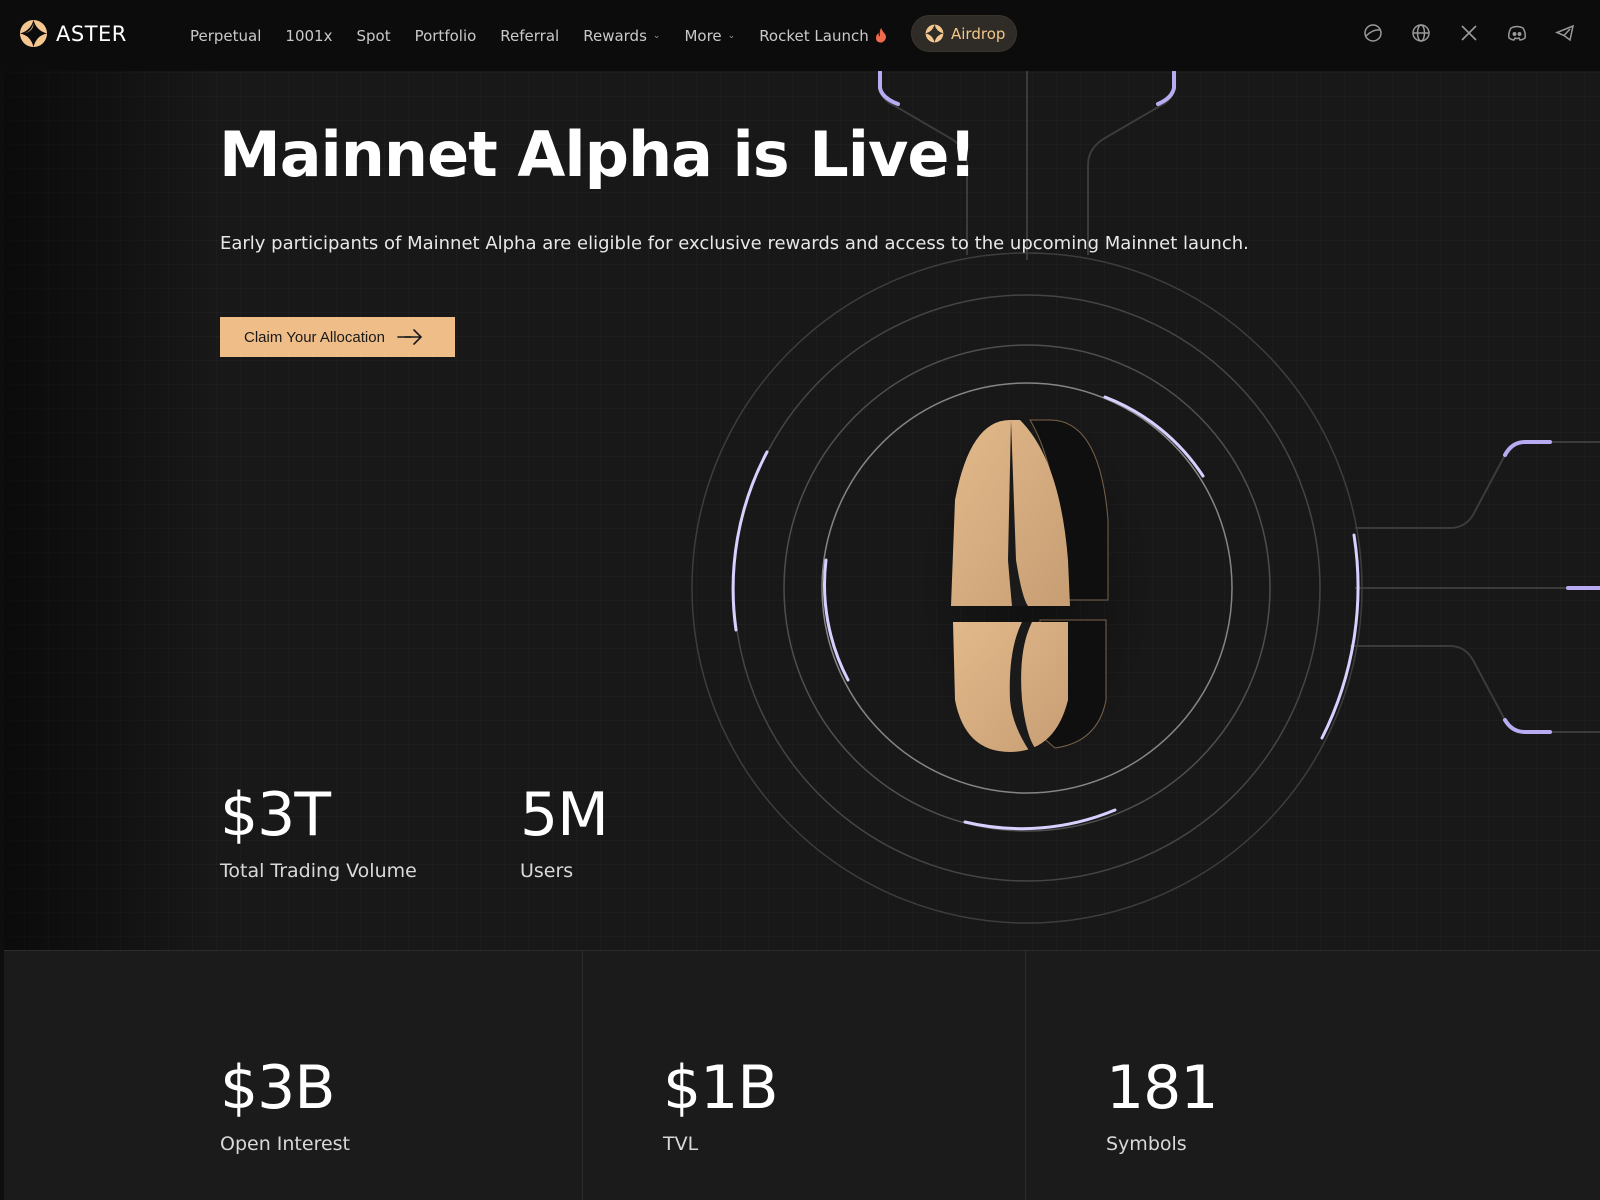  I want to click on nav-link-label: More, so click(703, 35).